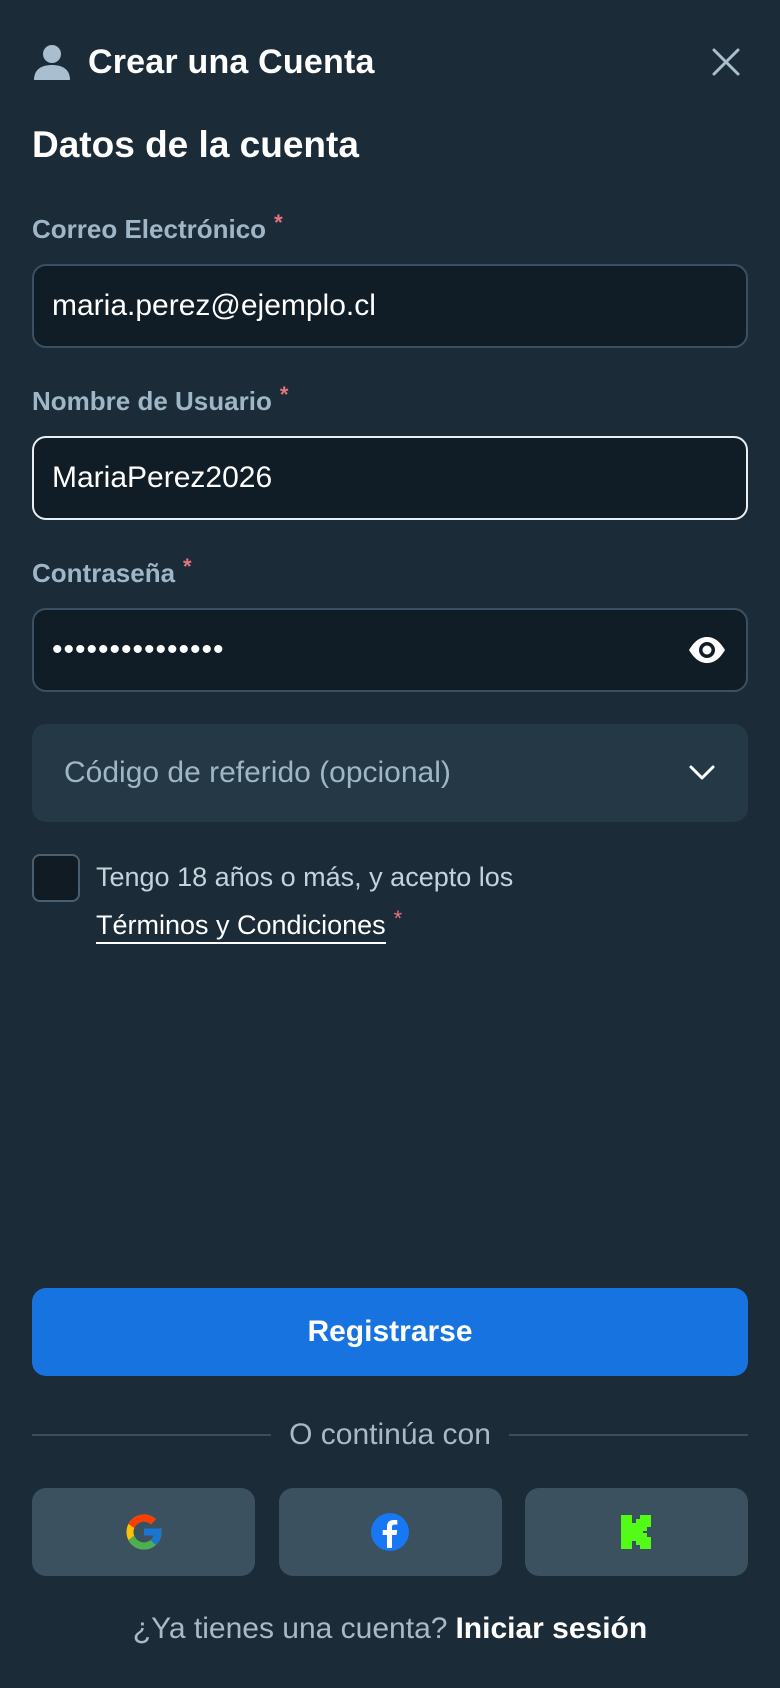 Image resolution: width=780 pixels, height=1688 pixels. Describe the element at coordinates (162, 477) in the screenshot. I see `username-value: MariaPerez2026` at that location.